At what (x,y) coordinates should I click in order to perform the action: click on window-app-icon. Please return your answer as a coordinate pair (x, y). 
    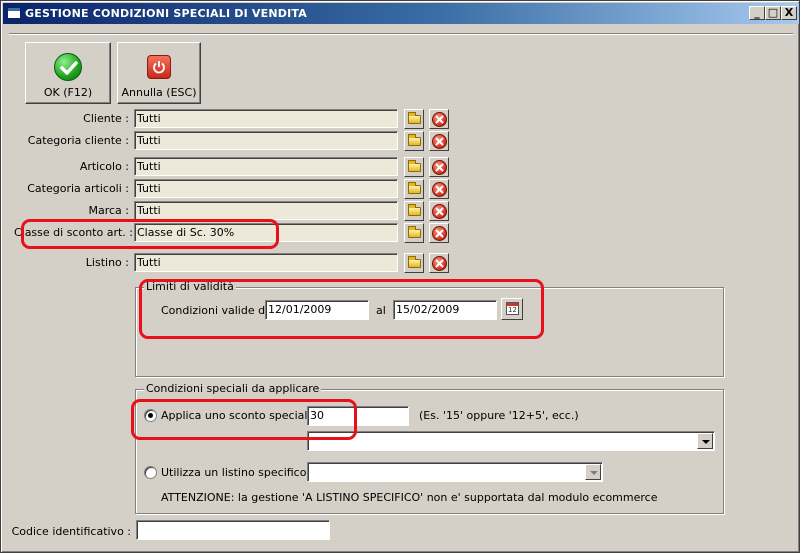
    Looking at the image, I should click on (14, 13).